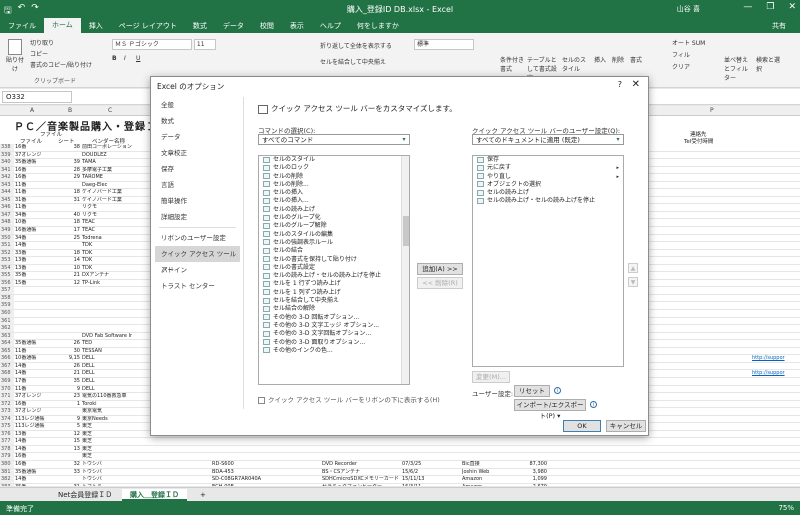 Image resolution: width=800 pixels, height=515 pixels. I want to click on command-item: セルのスタイルの編集, so click(334, 235).